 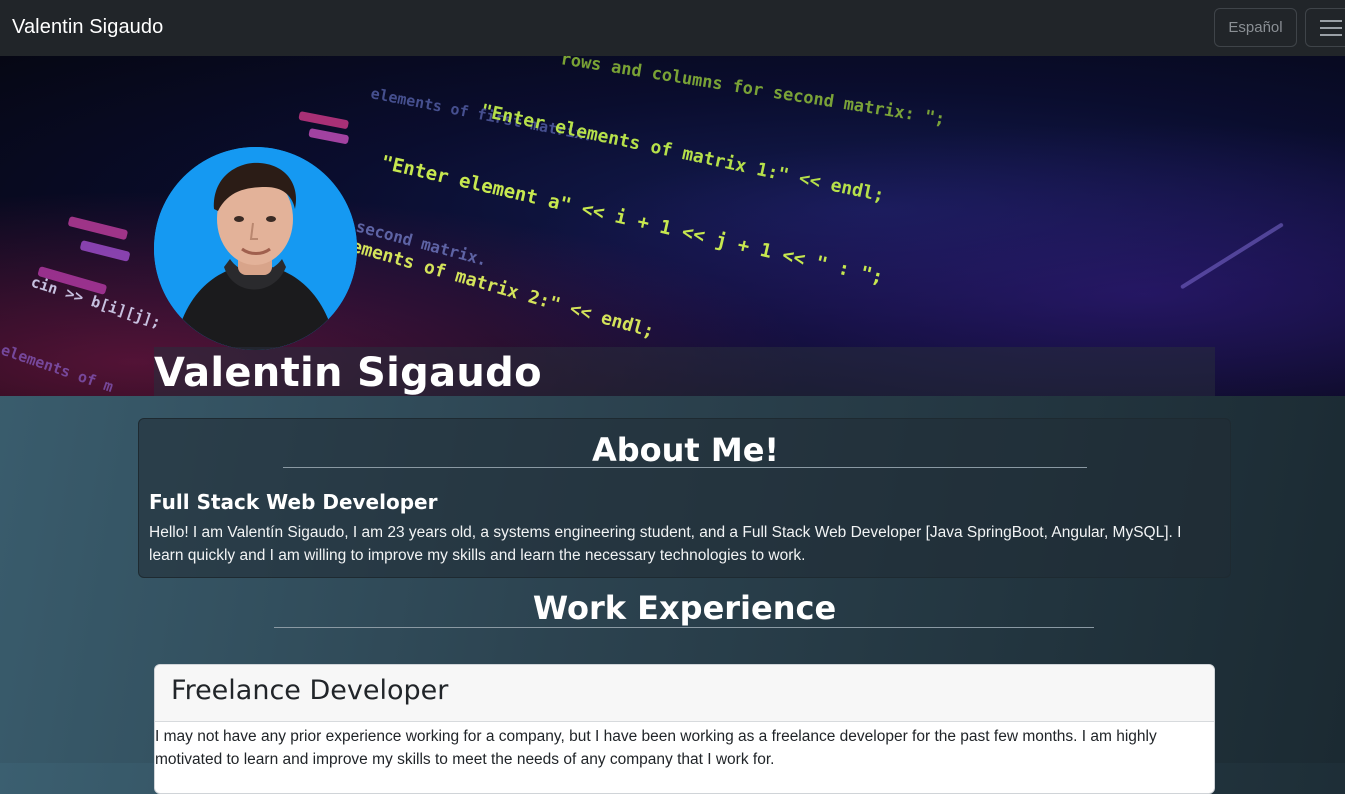 I want to click on navbar: Valentin Sigaudo Español, so click(x=672, y=28).